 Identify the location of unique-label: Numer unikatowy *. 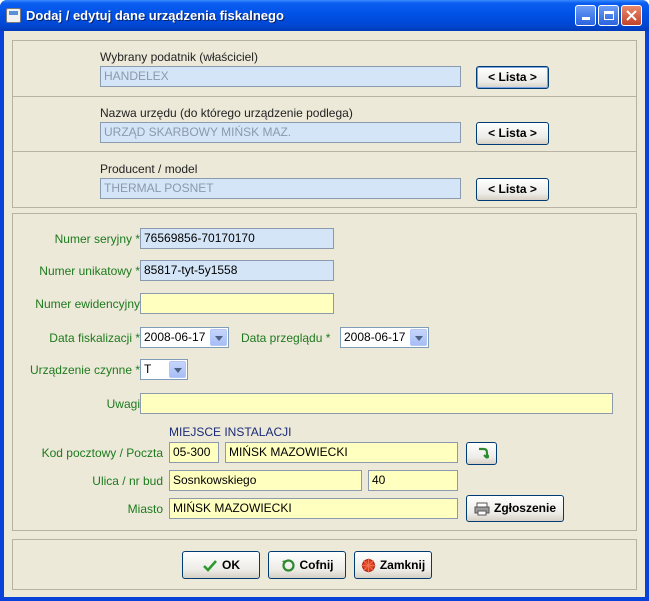
(89, 271).